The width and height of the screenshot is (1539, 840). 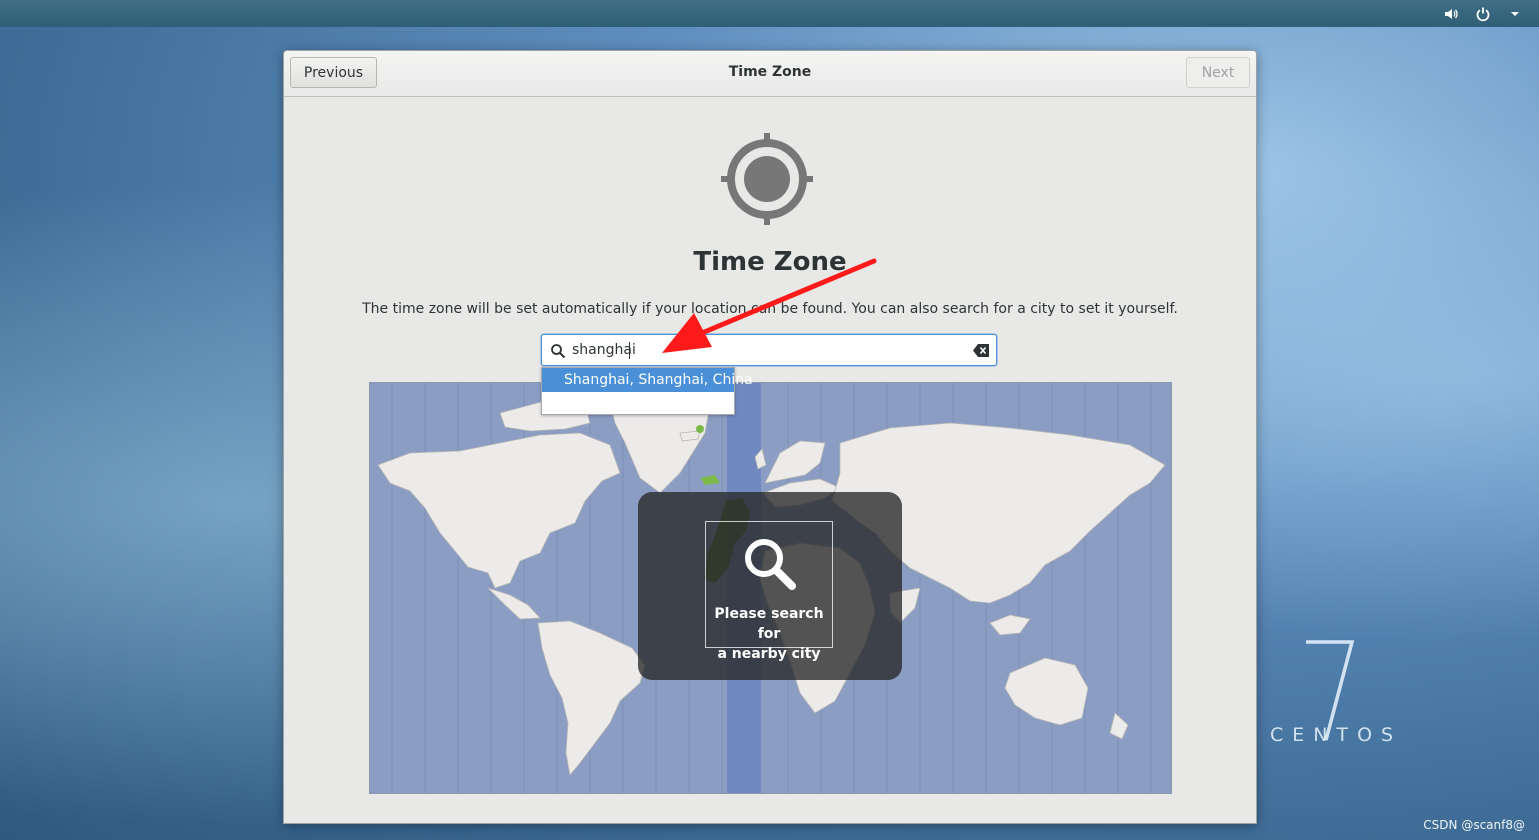 I want to click on page-title: Time Zone, so click(x=770, y=262).